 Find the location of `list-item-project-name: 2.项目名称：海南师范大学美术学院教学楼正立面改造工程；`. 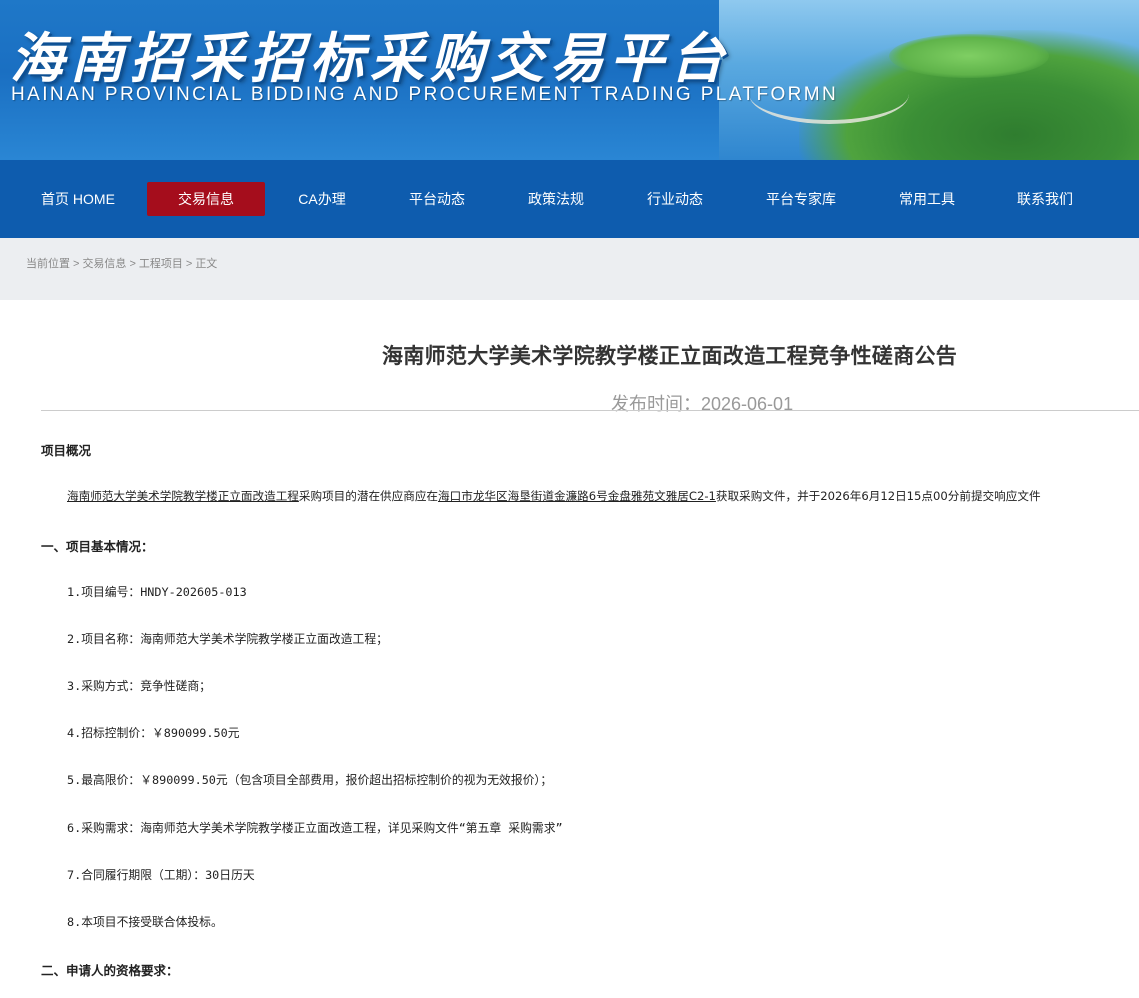

list-item-project-name: 2.项目名称：海南师范大学美术学院教学楼正立面改造工程； is located at coordinates (227, 639).